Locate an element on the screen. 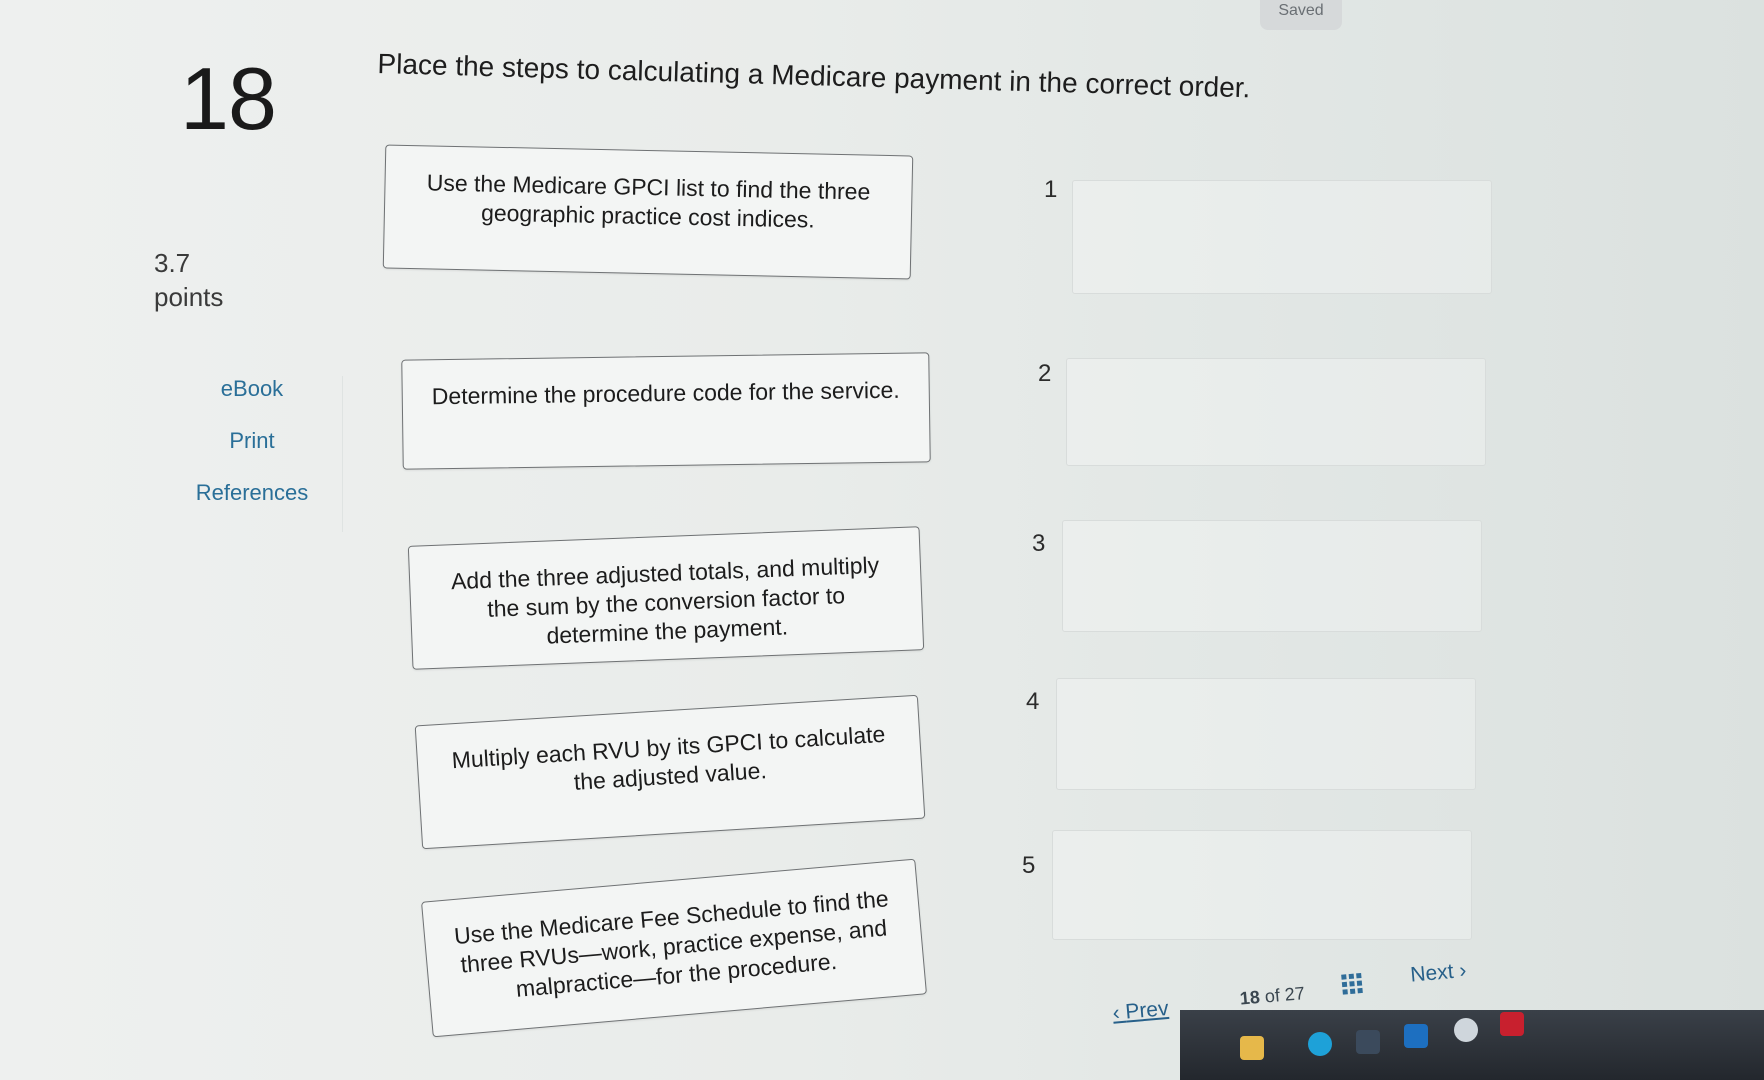  next-label: Next is located at coordinates (1432, 973).